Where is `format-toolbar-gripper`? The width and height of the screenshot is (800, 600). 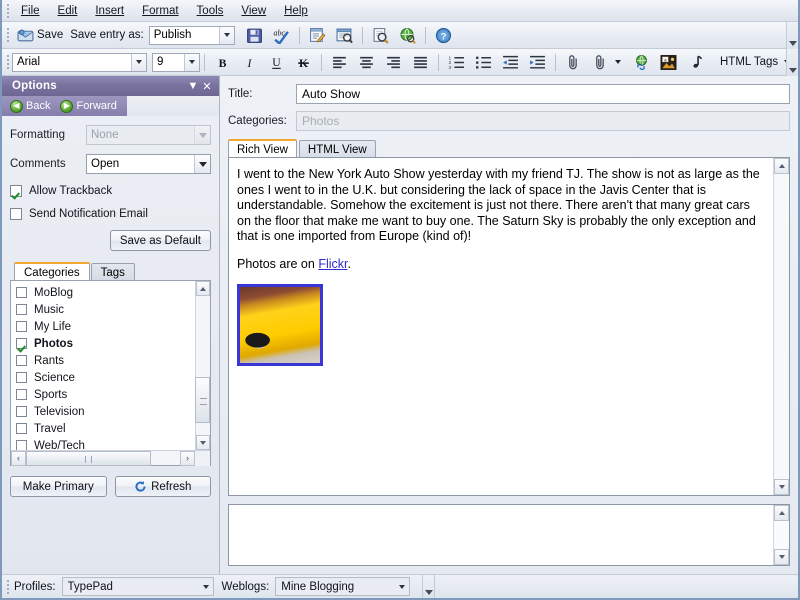
format-toolbar-gripper is located at coordinates (8, 62).